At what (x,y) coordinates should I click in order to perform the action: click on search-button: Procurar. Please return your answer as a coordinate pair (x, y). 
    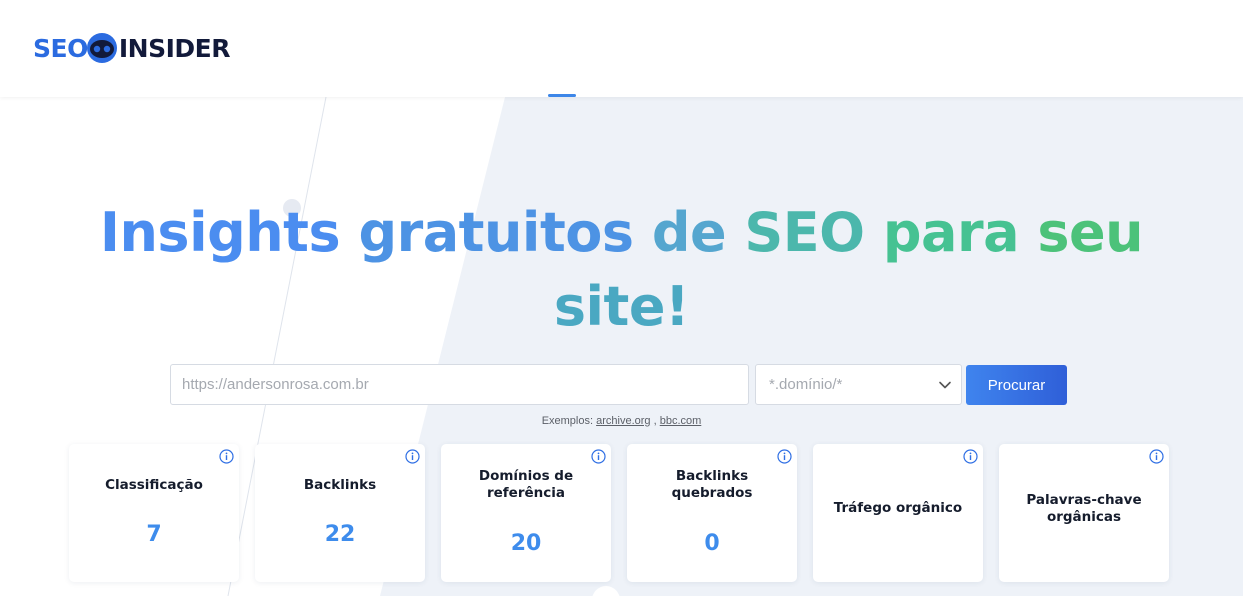
    Looking at the image, I should click on (1016, 385).